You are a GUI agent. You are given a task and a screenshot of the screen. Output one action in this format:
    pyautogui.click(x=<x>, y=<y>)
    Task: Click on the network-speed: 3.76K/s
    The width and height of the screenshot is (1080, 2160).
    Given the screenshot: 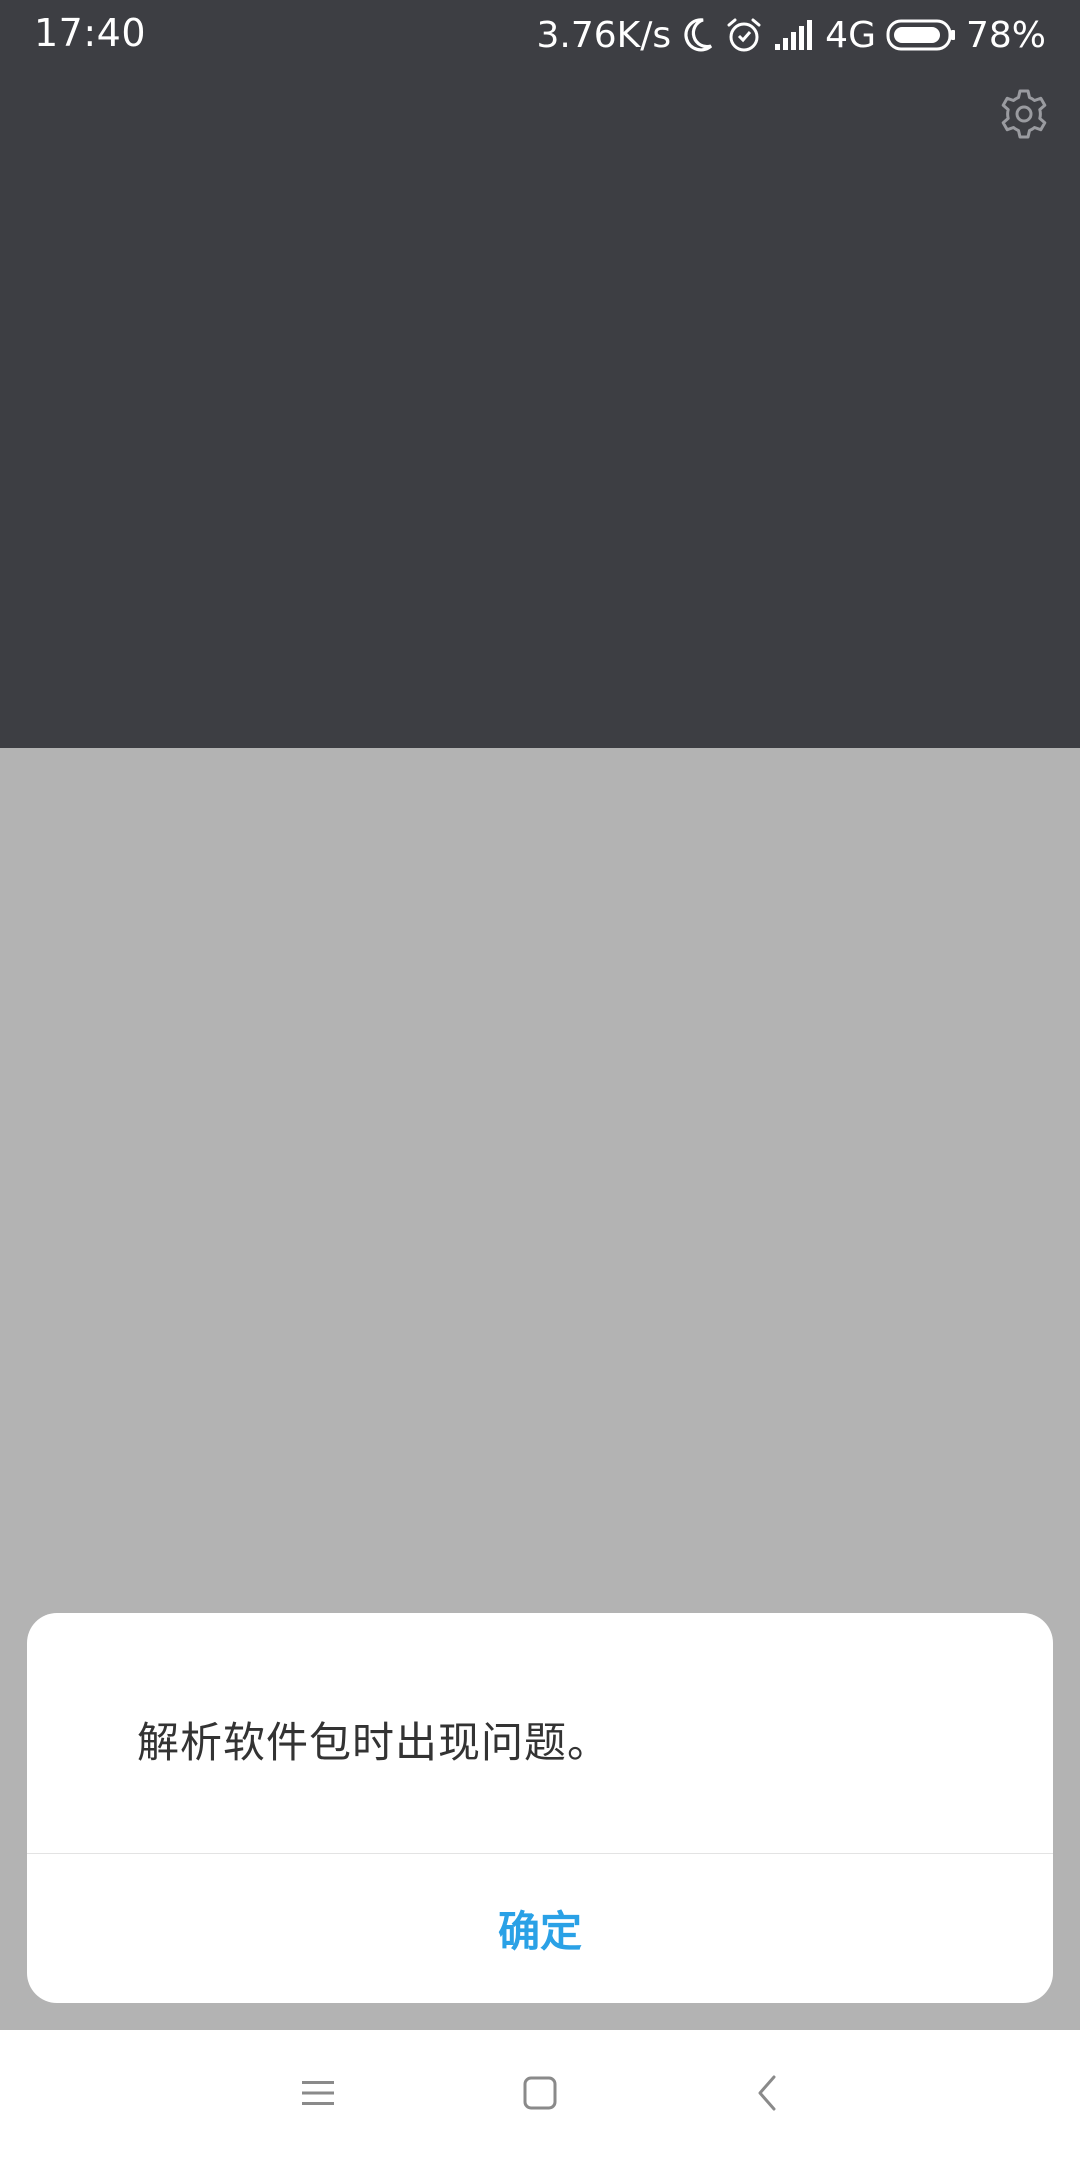 What is the action you would take?
    pyautogui.click(x=604, y=35)
    